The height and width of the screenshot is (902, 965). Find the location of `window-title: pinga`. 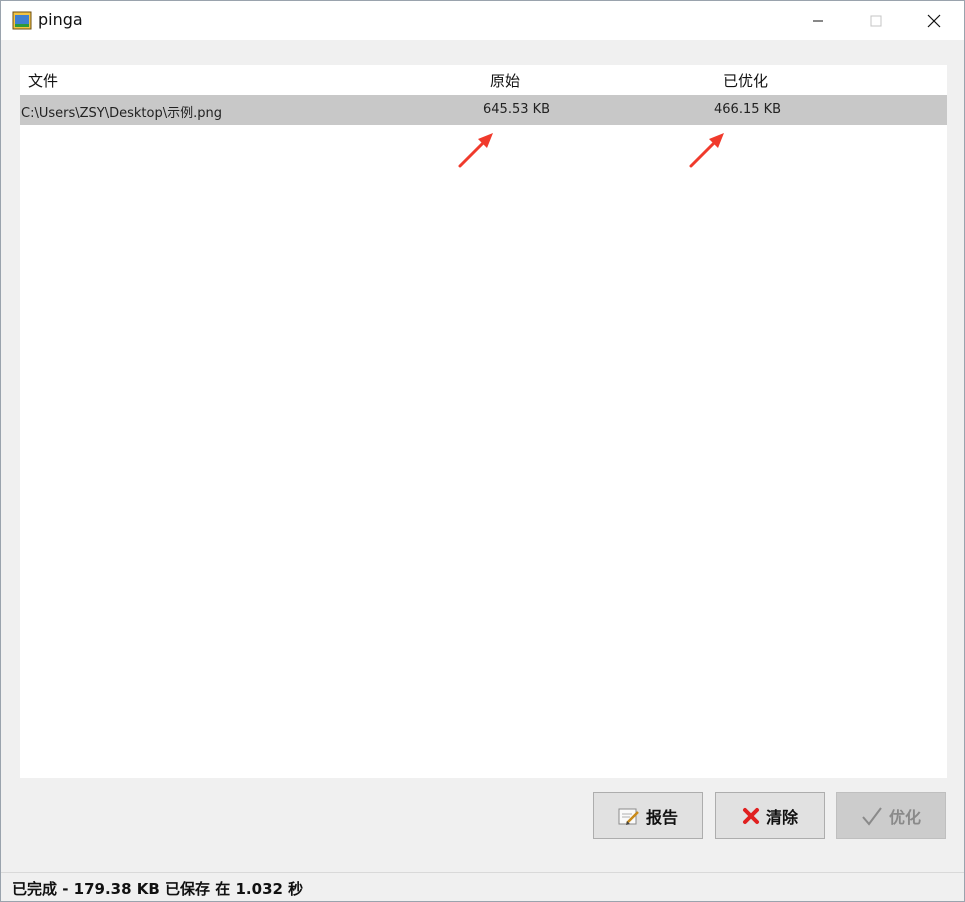

window-title: pinga is located at coordinates (60, 19).